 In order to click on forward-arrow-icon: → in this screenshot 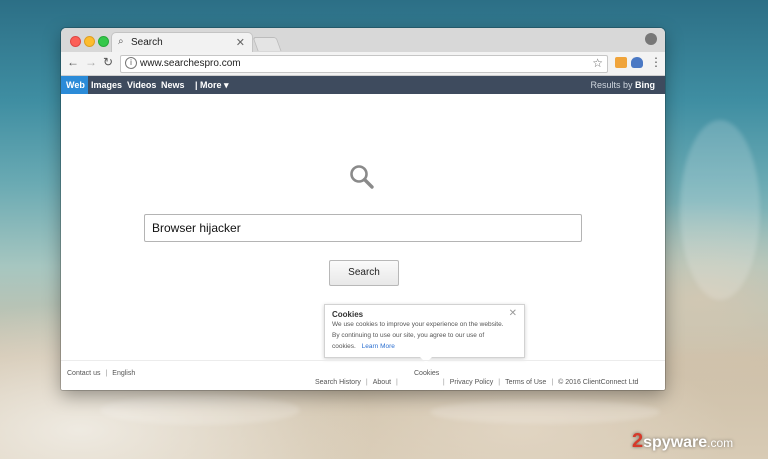, I will do `click(91, 62)`.